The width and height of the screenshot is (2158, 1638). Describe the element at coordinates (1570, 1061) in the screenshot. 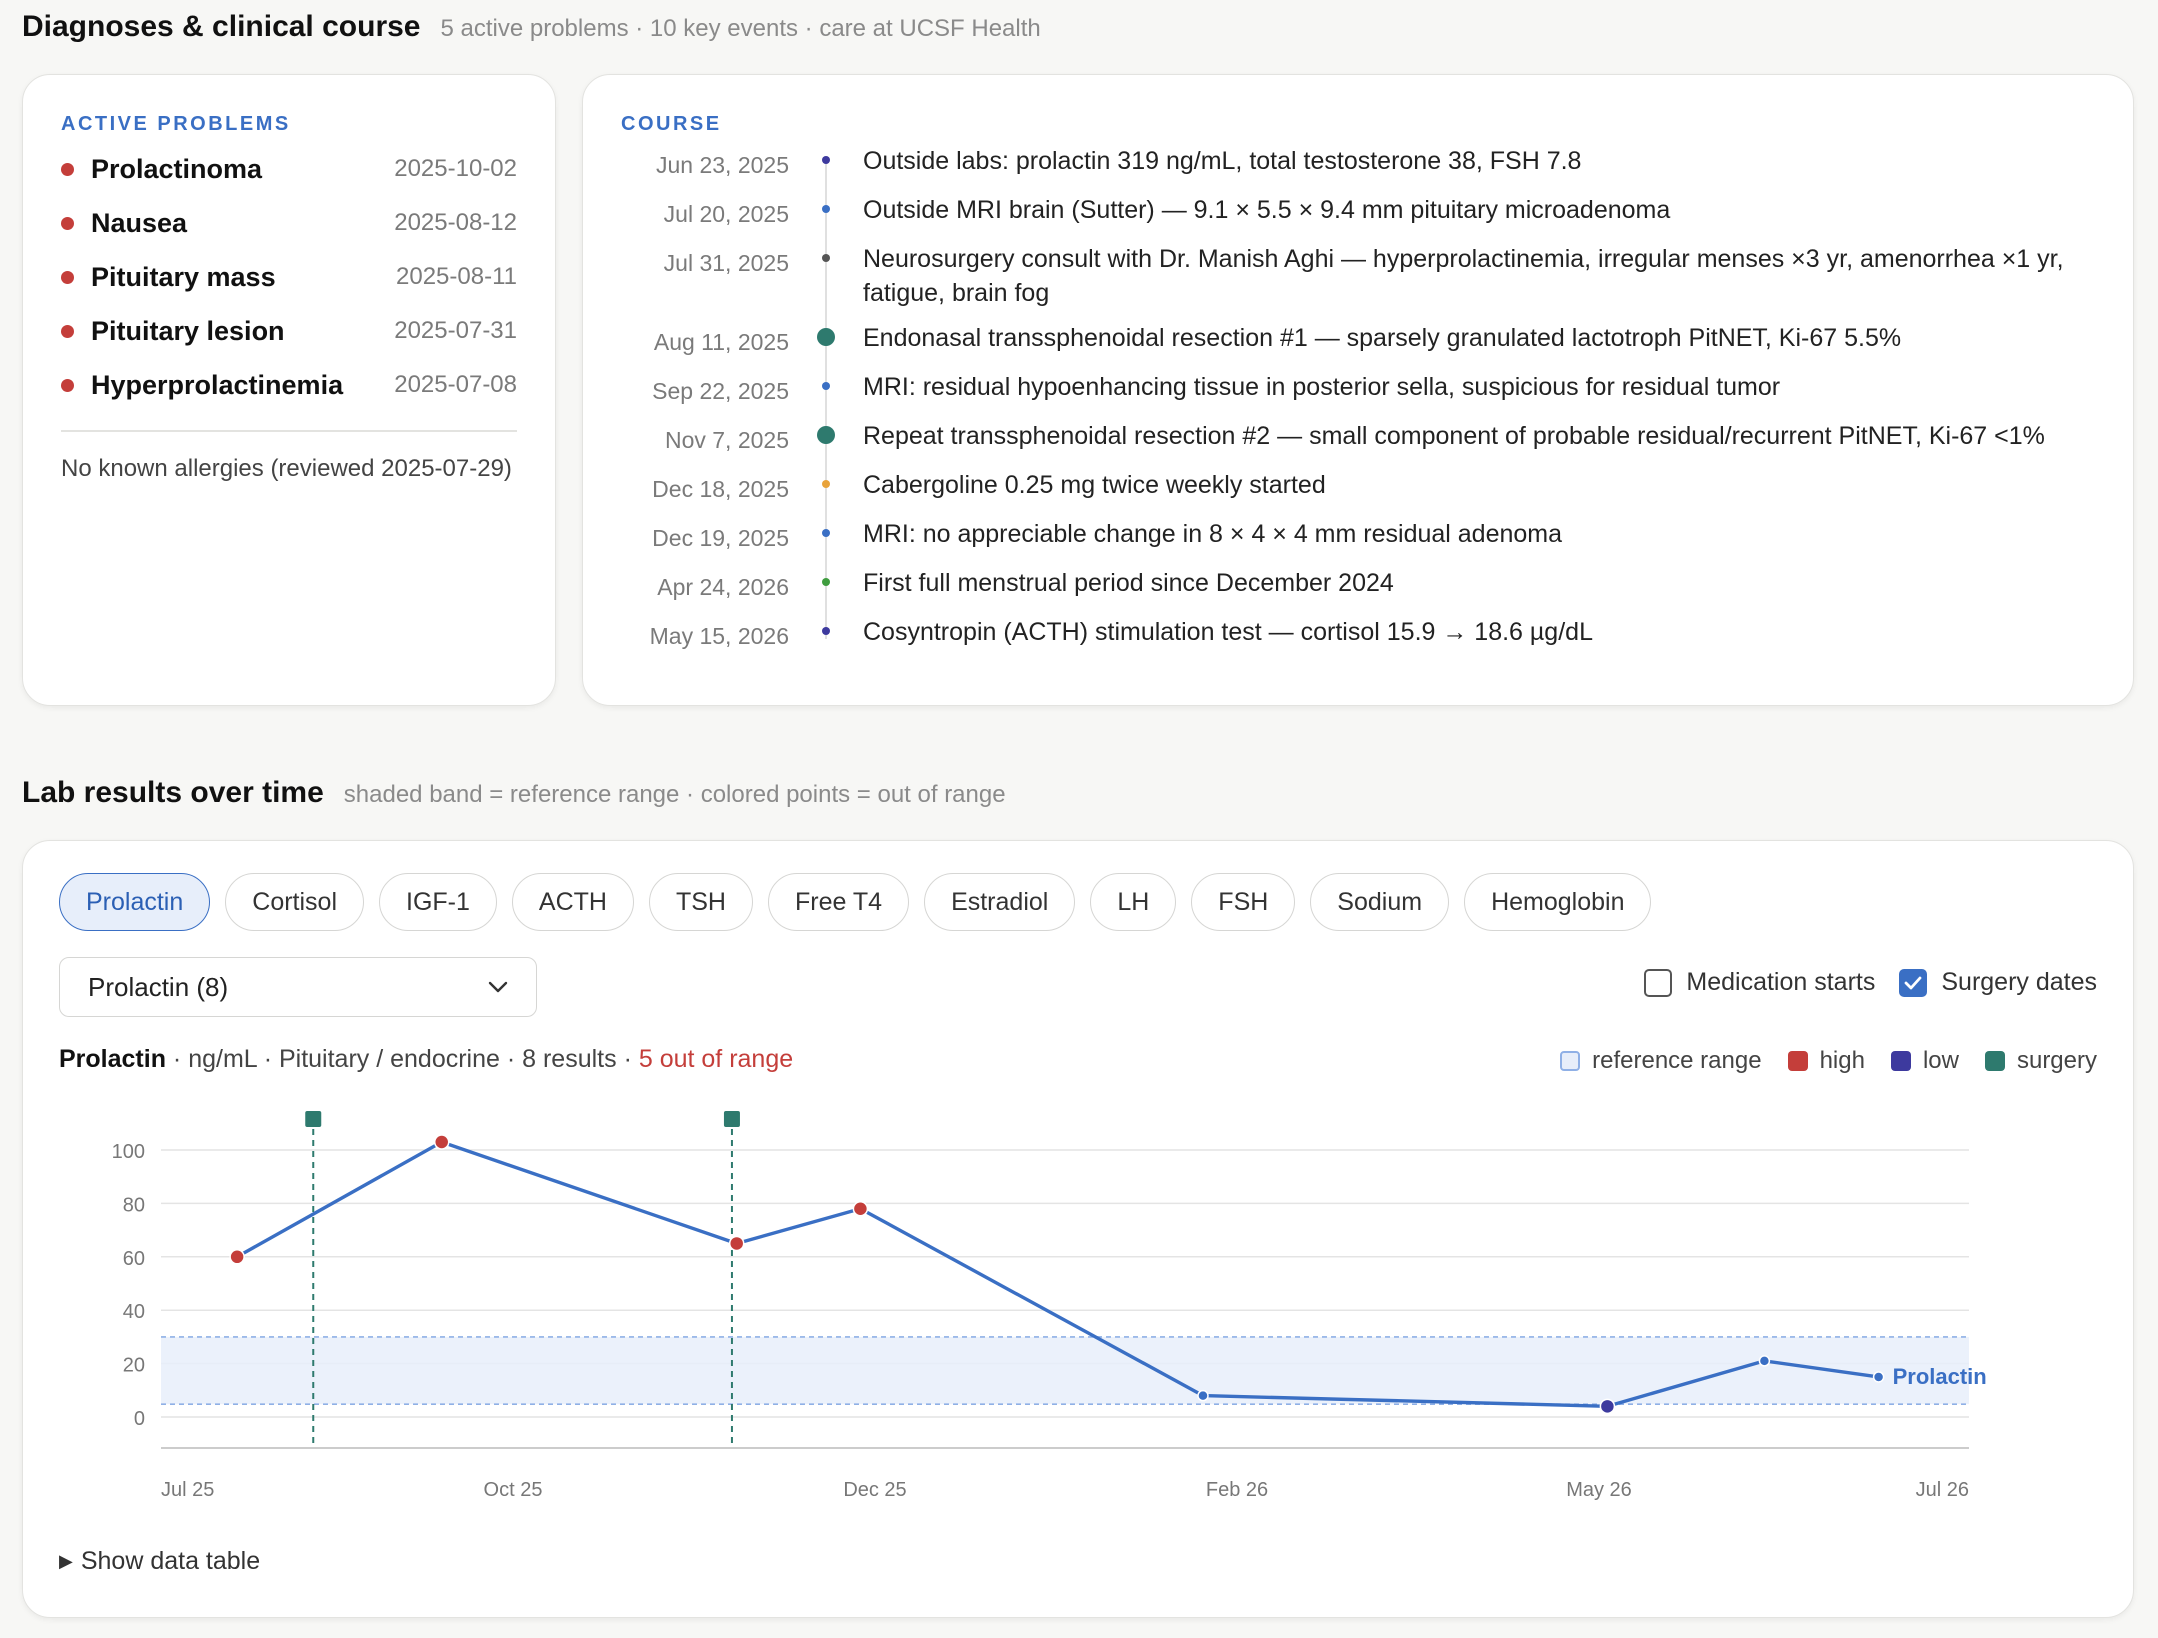

I see `legend-swatch-reference` at that location.